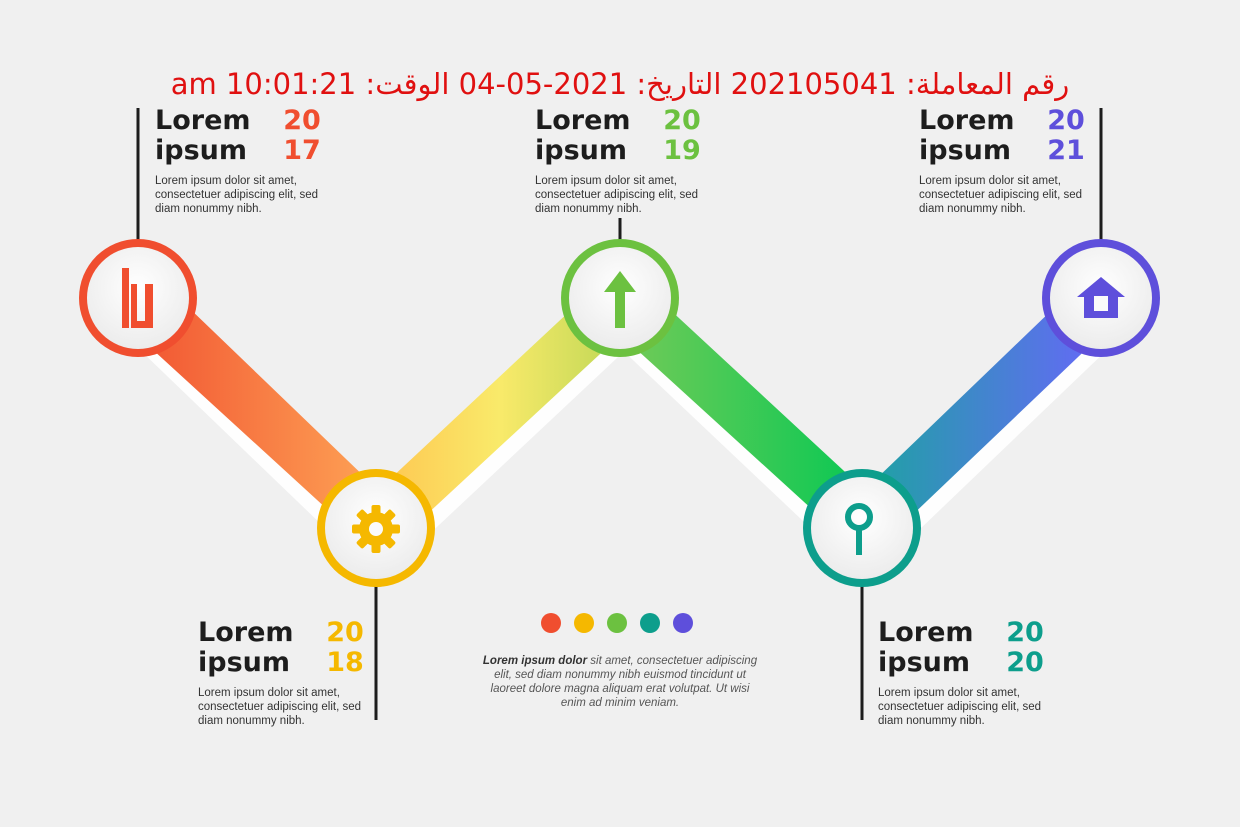 The image size is (1240, 827). Describe the element at coordinates (862, 528) in the screenshot. I see `milestone-2020` at that location.